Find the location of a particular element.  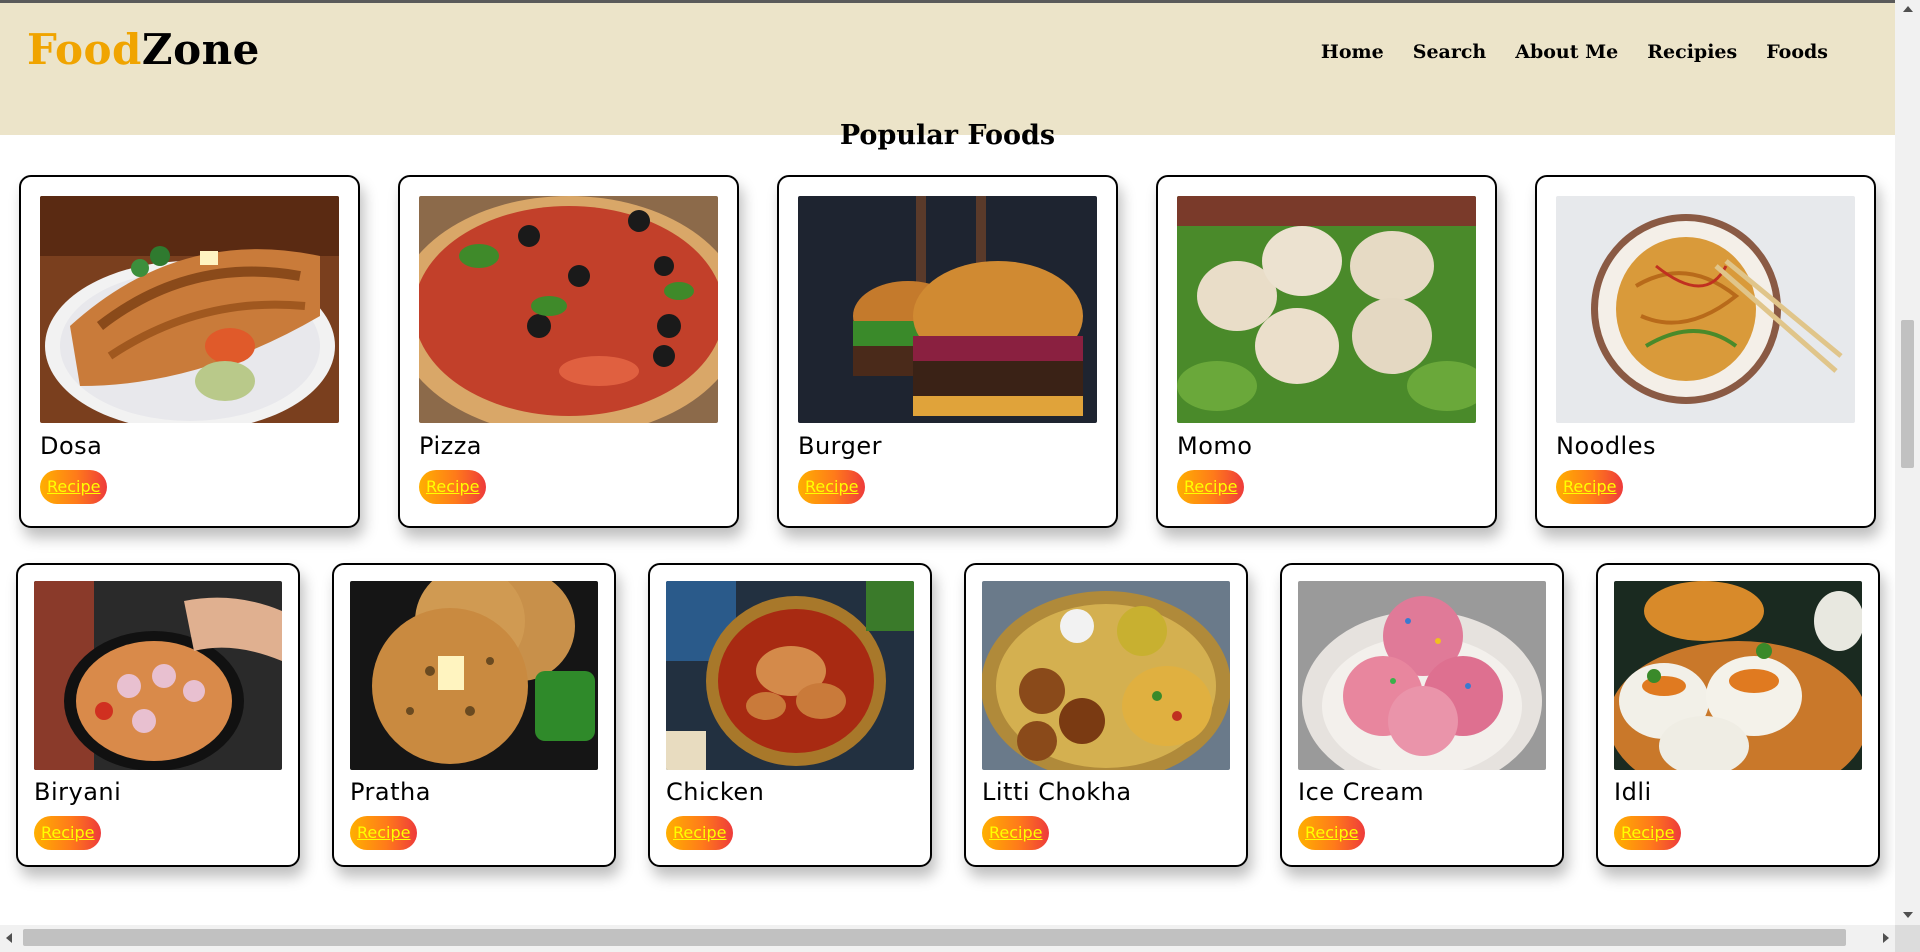

recipe-button-litti-chokha: Recipe is located at coordinates (1016, 833).